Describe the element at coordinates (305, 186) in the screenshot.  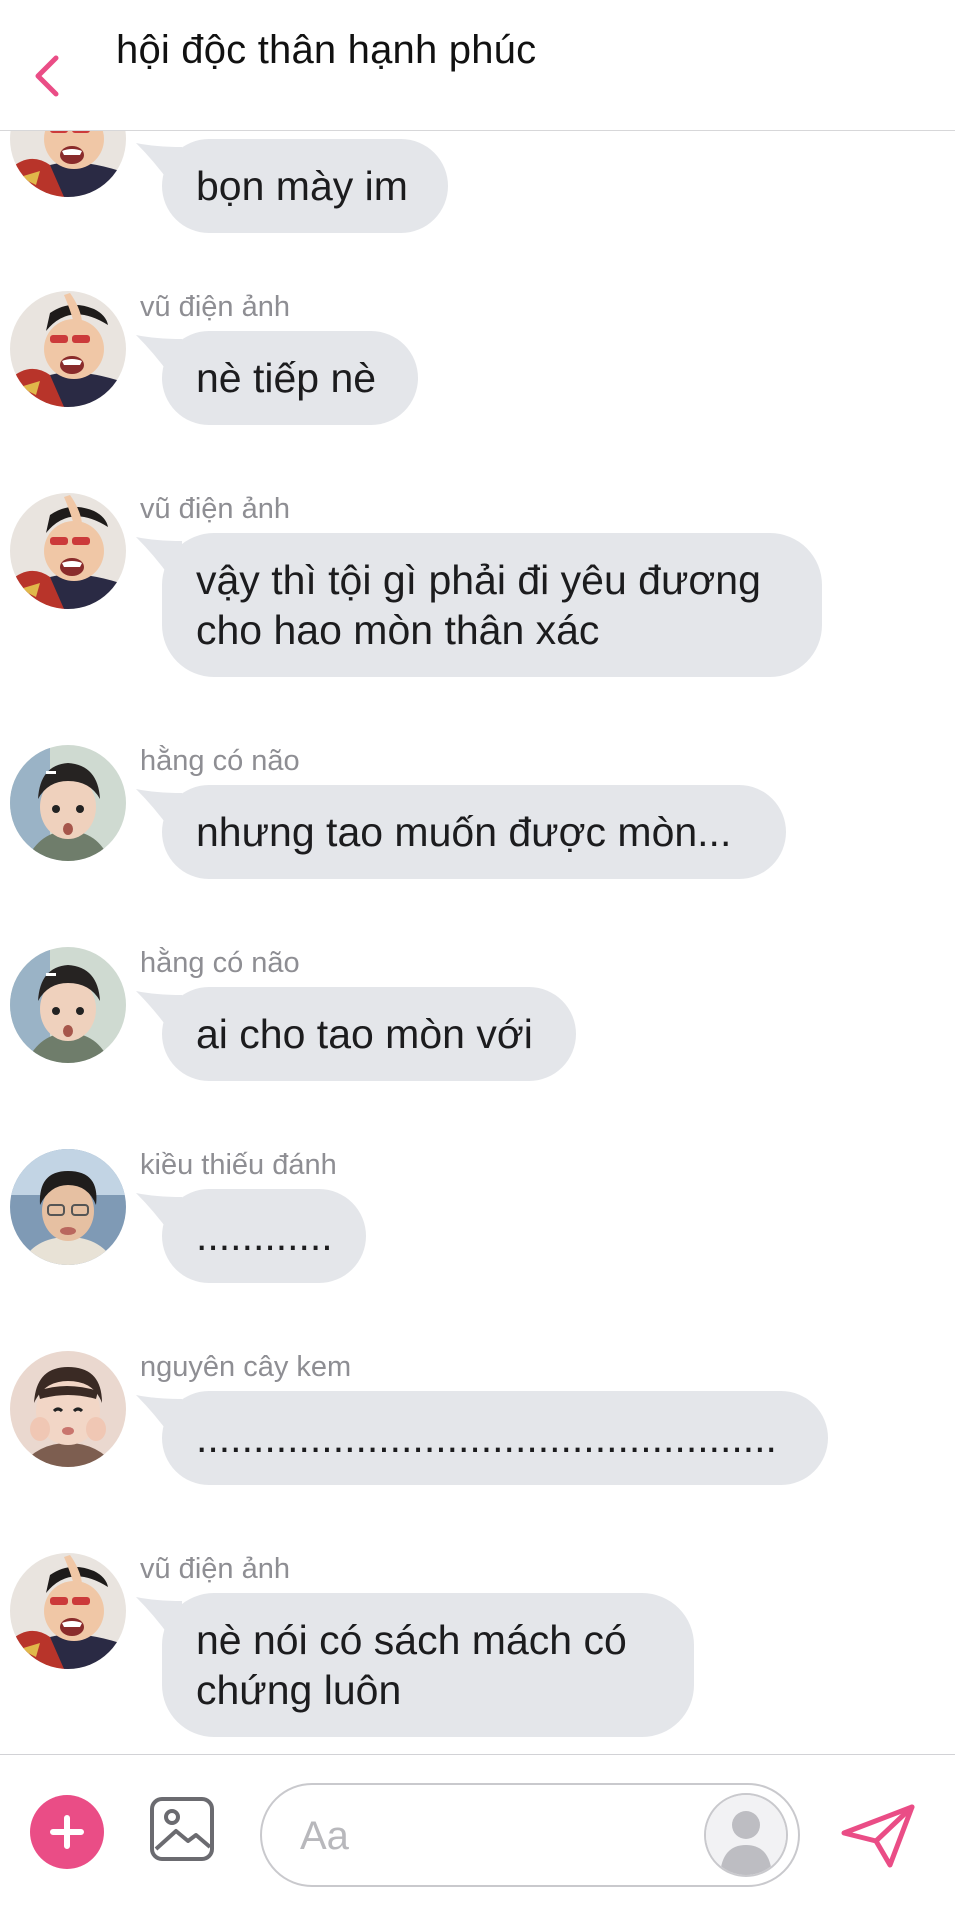
I see `message-bubble: bọn mày im` at that location.